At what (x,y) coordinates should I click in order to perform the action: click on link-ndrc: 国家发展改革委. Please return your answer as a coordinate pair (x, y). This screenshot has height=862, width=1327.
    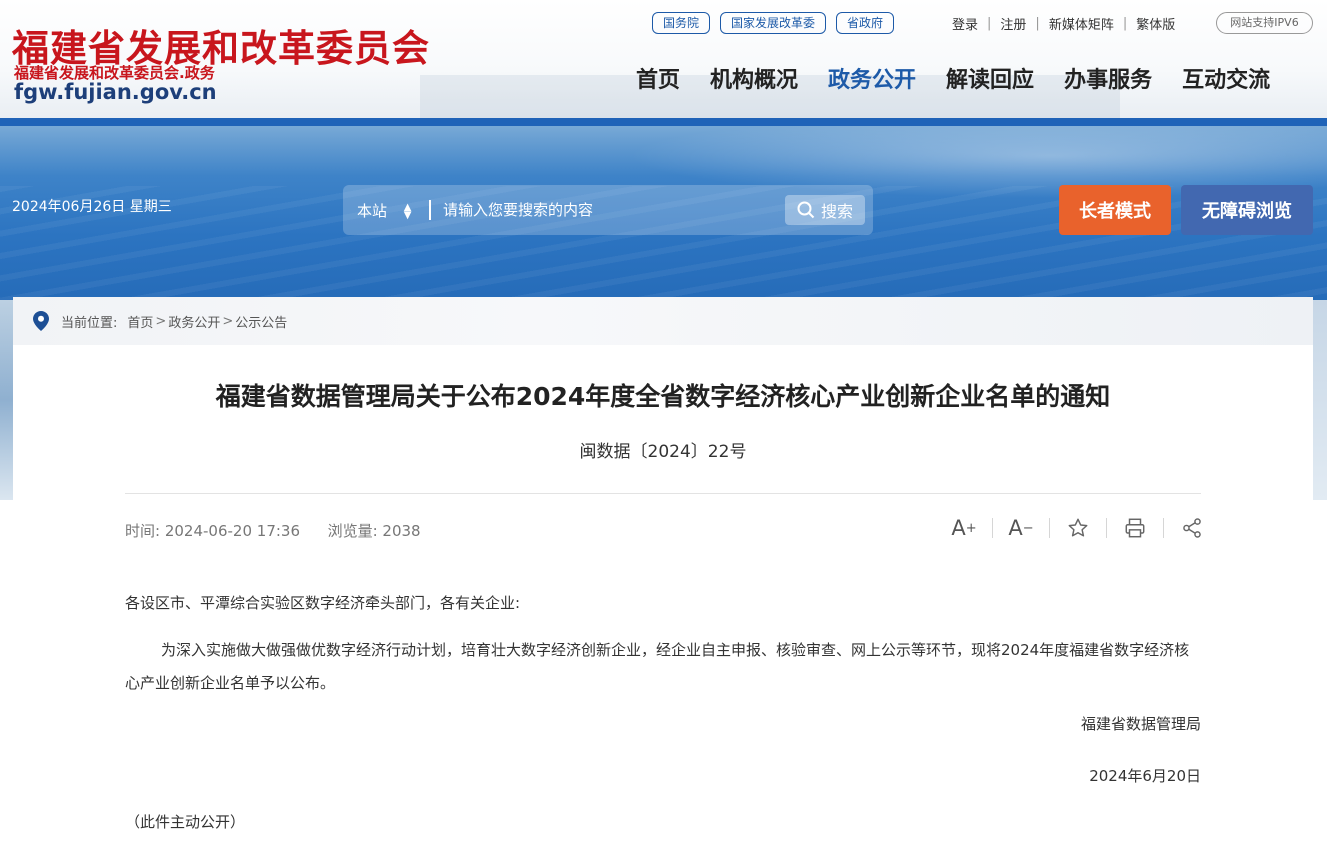
    Looking at the image, I should click on (773, 23).